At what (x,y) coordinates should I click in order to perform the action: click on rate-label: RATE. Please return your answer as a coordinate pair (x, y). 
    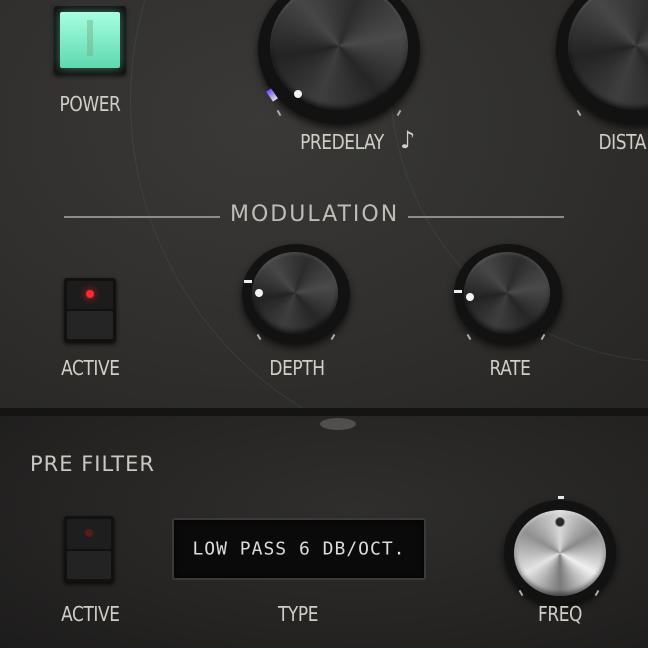
    Looking at the image, I should click on (510, 368).